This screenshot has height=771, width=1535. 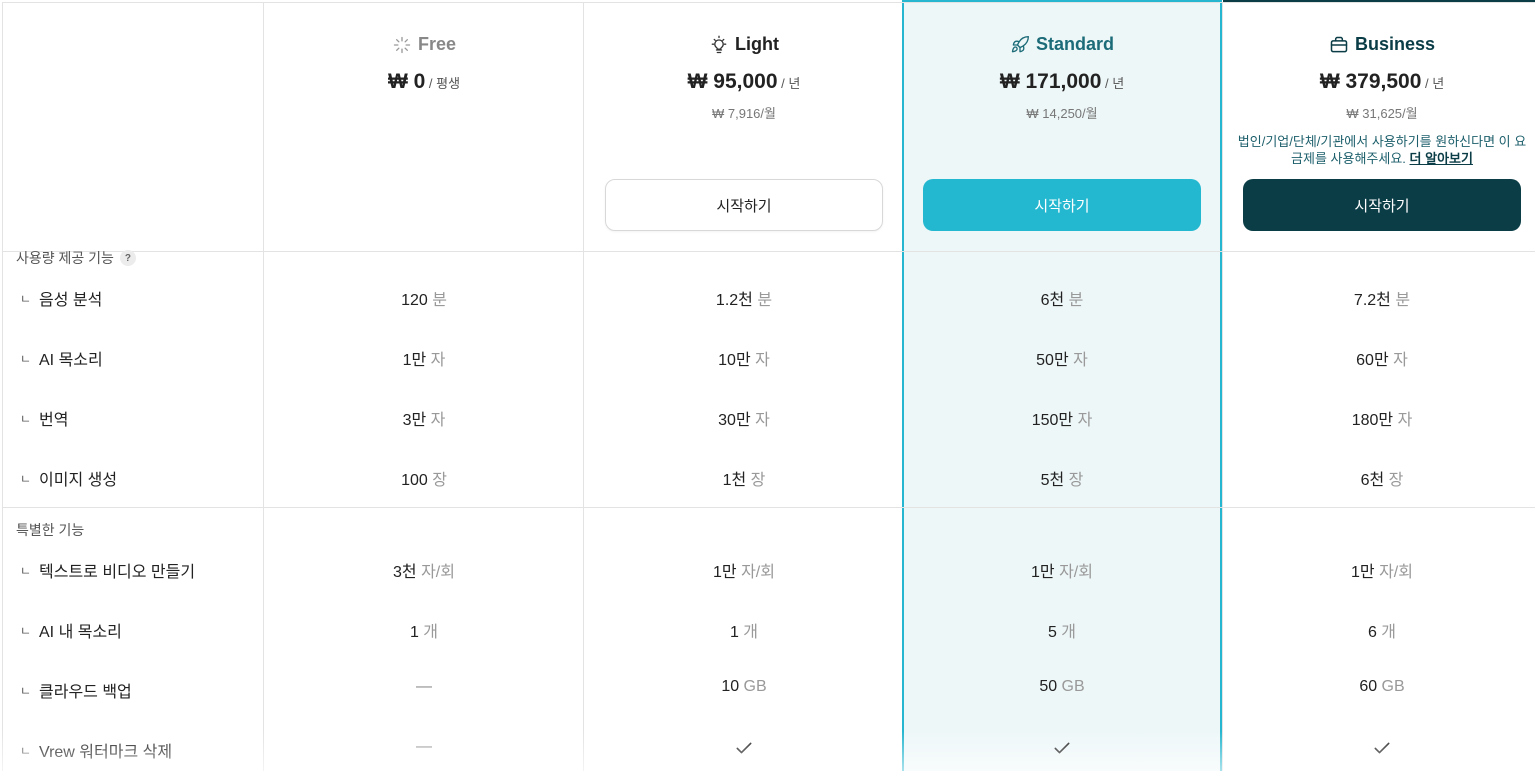 I want to click on value-number: 100, so click(x=414, y=480).